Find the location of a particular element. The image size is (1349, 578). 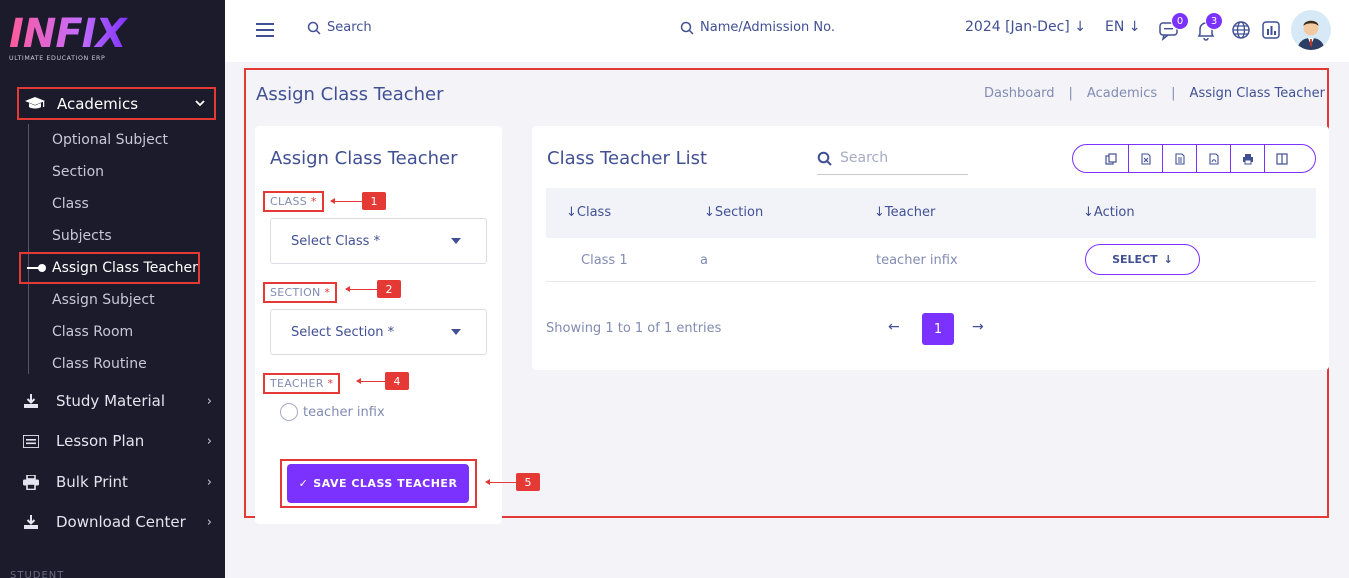

student-search: Name/Admission No. is located at coordinates (757, 27).